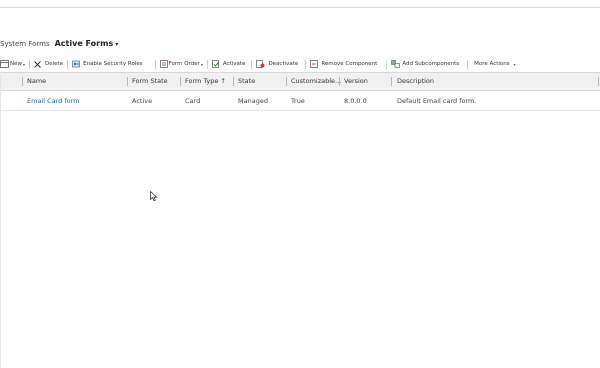 The width and height of the screenshot is (600, 368). I want to click on new-dropdown-icon: ▾, so click(24, 64).